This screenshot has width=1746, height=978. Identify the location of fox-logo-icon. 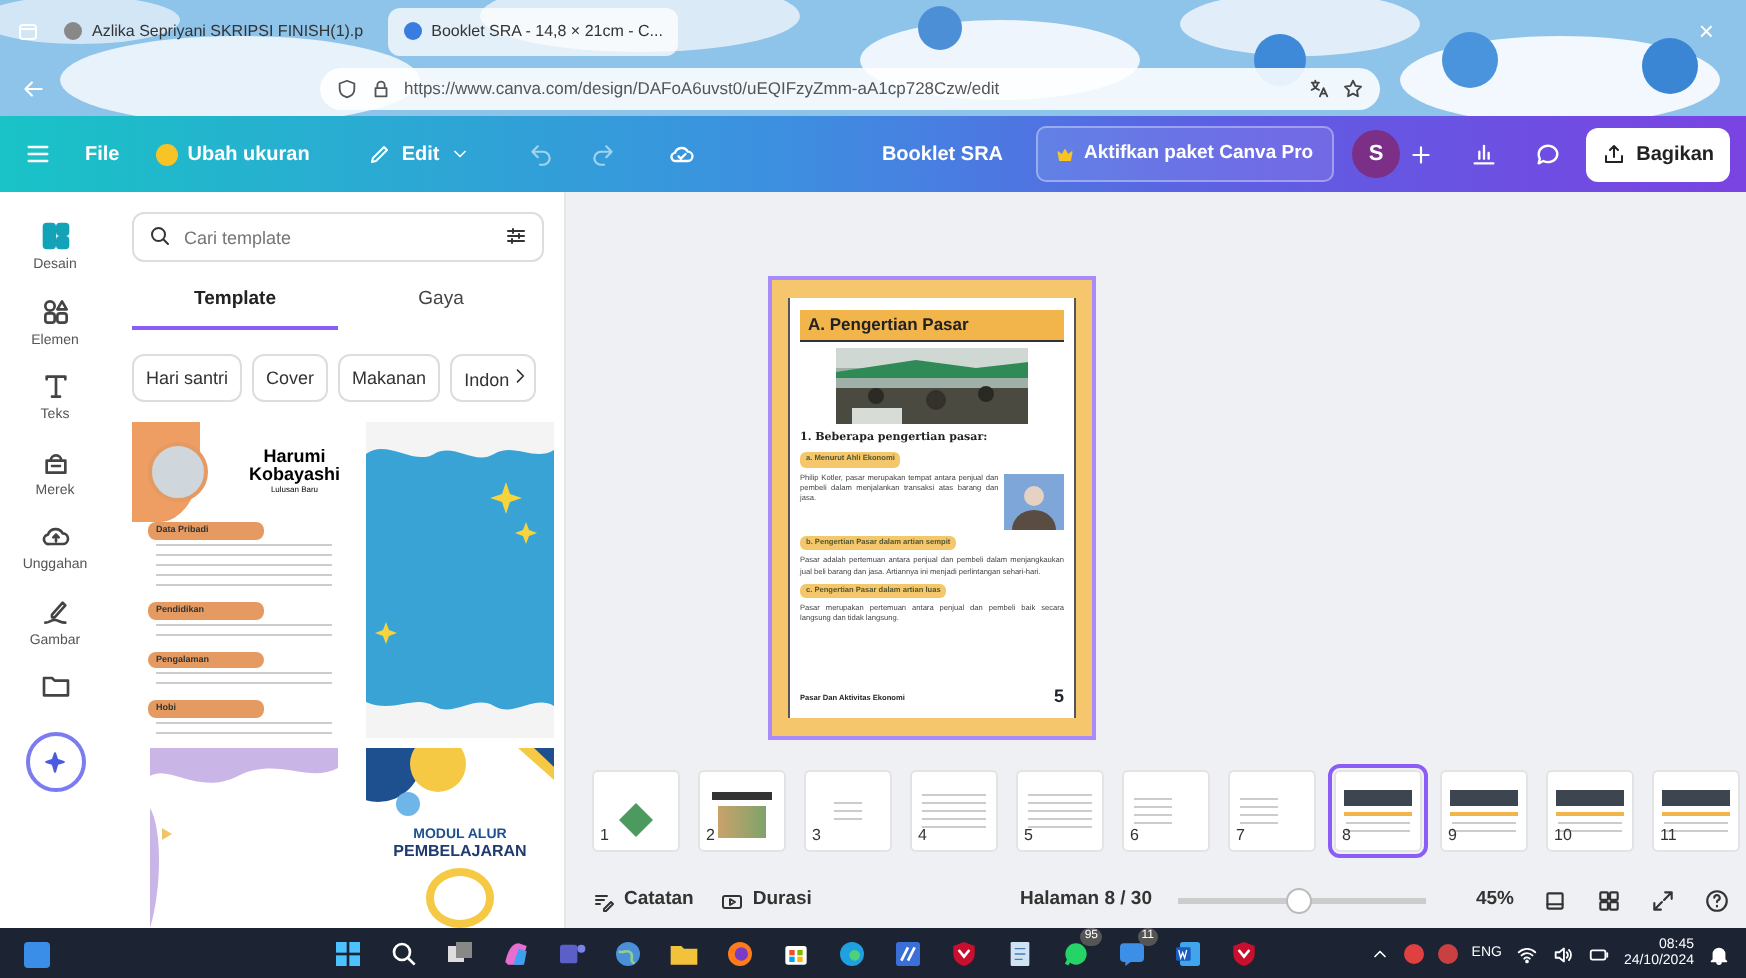
(740, 954).